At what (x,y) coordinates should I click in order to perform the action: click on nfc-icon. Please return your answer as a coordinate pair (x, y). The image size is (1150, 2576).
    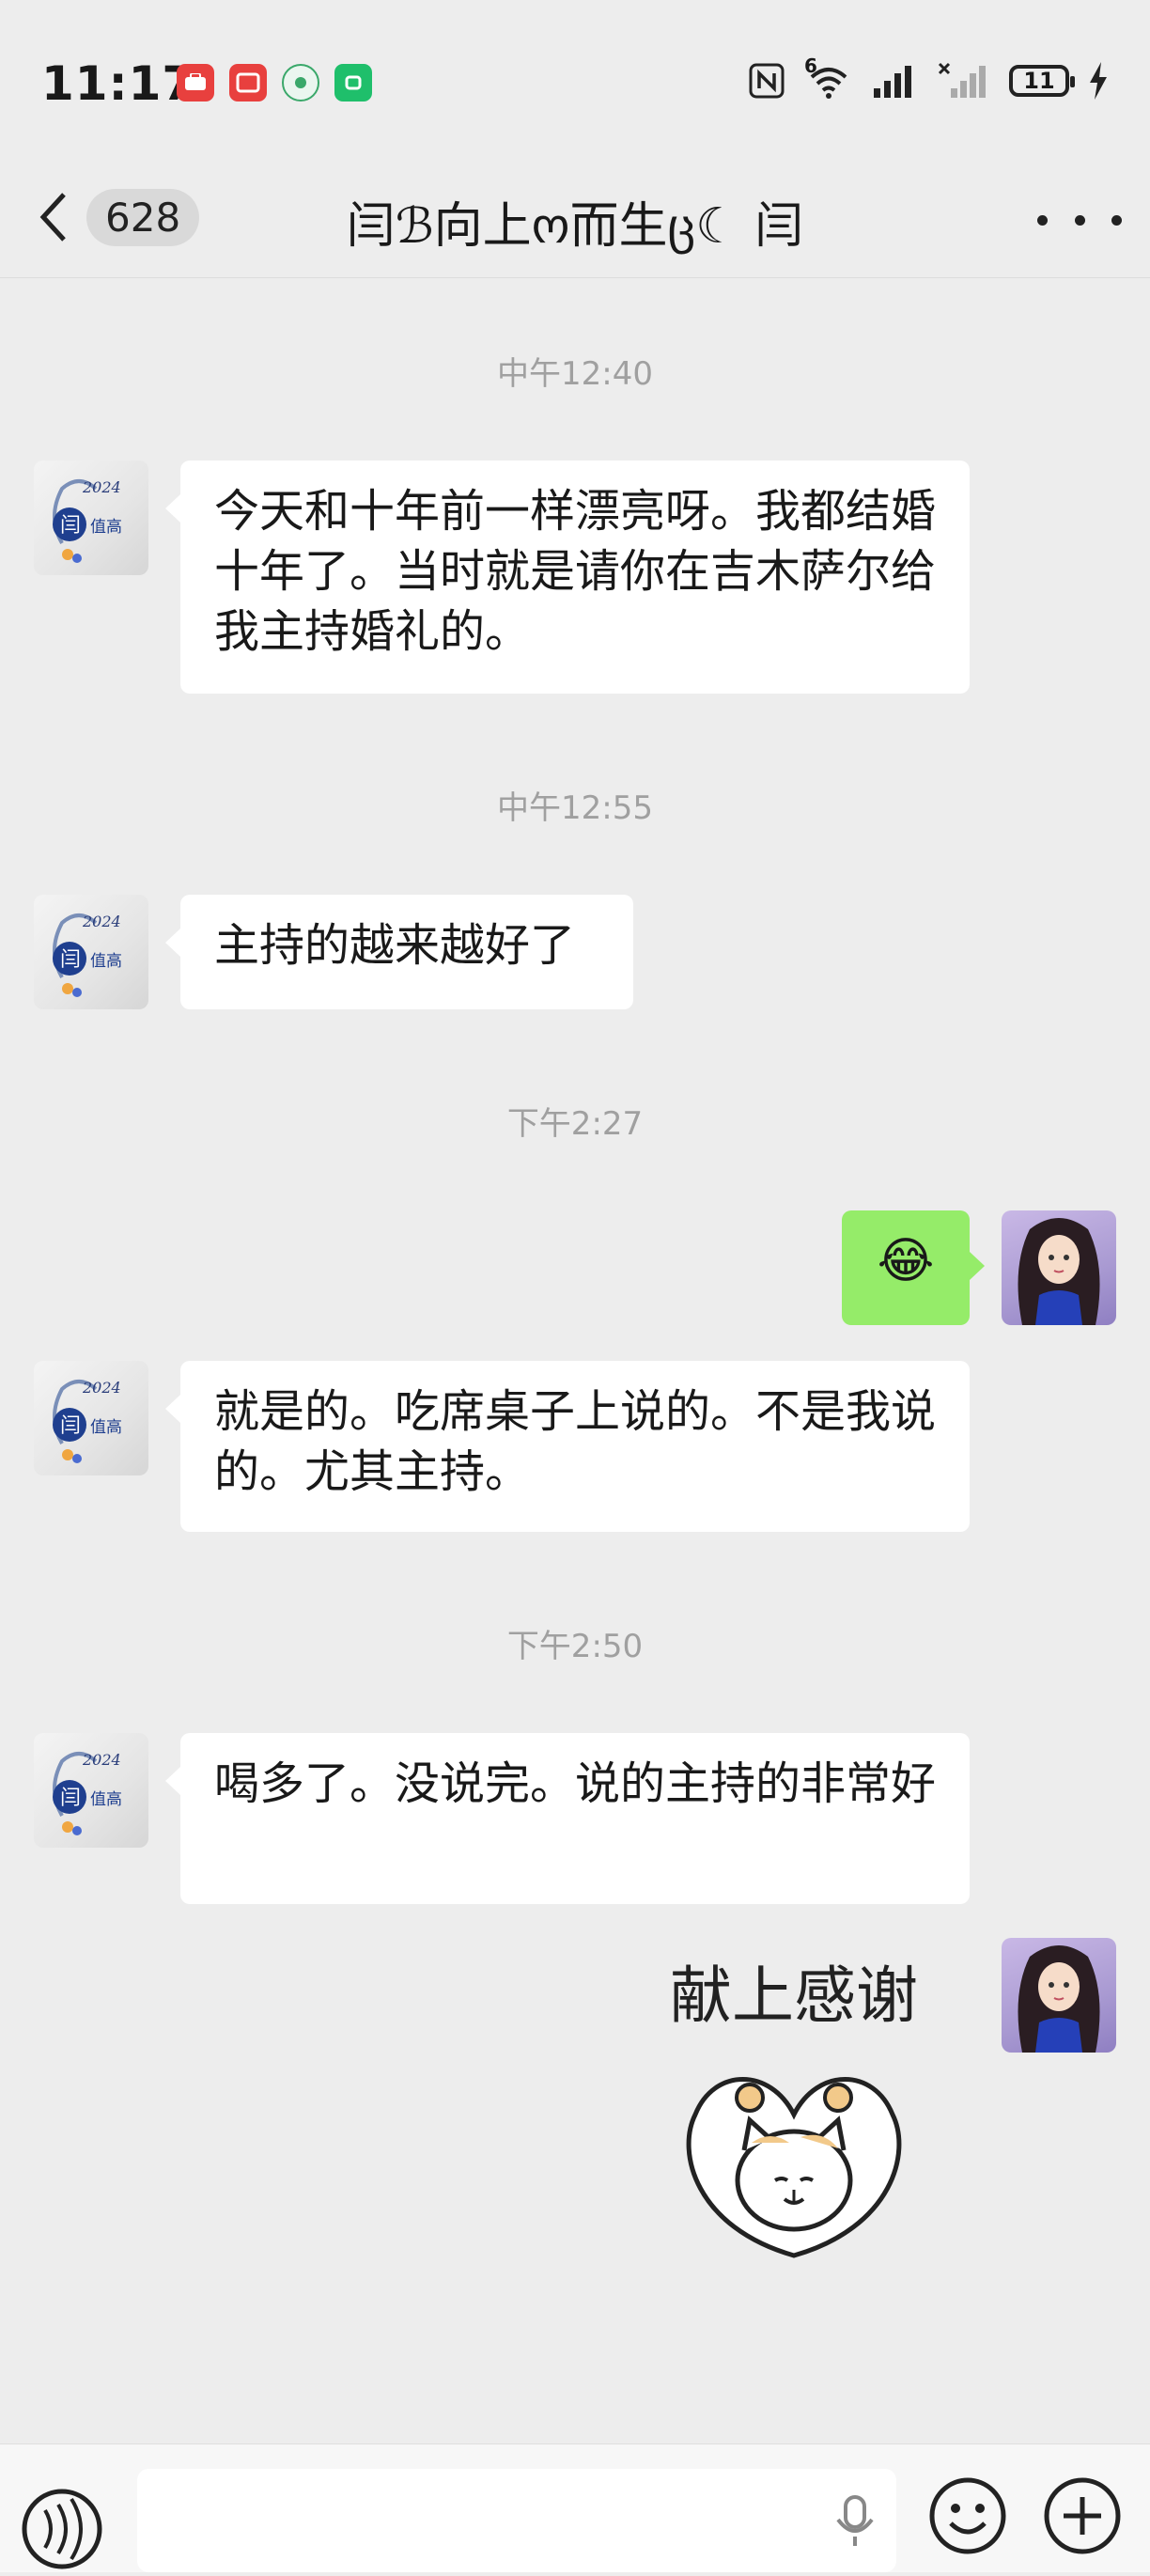
    Looking at the image, I should click on (767, 81).